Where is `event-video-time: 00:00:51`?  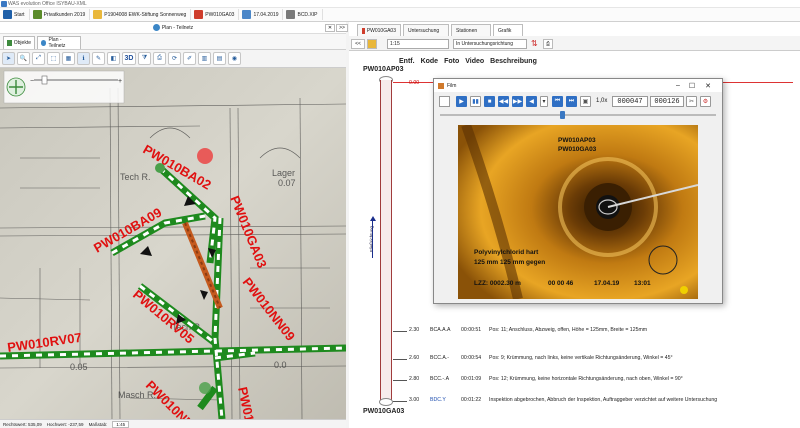 event-video-time: 00:00:51 is located at coordinates (471, 330).